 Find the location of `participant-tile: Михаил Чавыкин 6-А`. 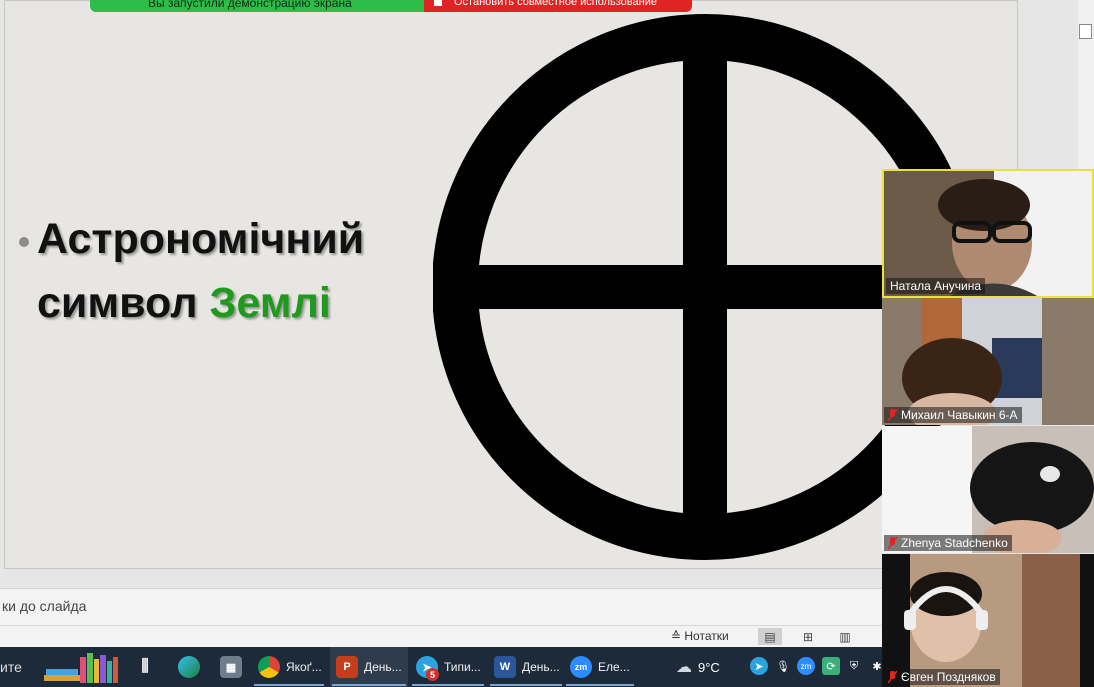

participant-tile: Михаил Чавыкин 6-А is located at coordinates (988, 361).